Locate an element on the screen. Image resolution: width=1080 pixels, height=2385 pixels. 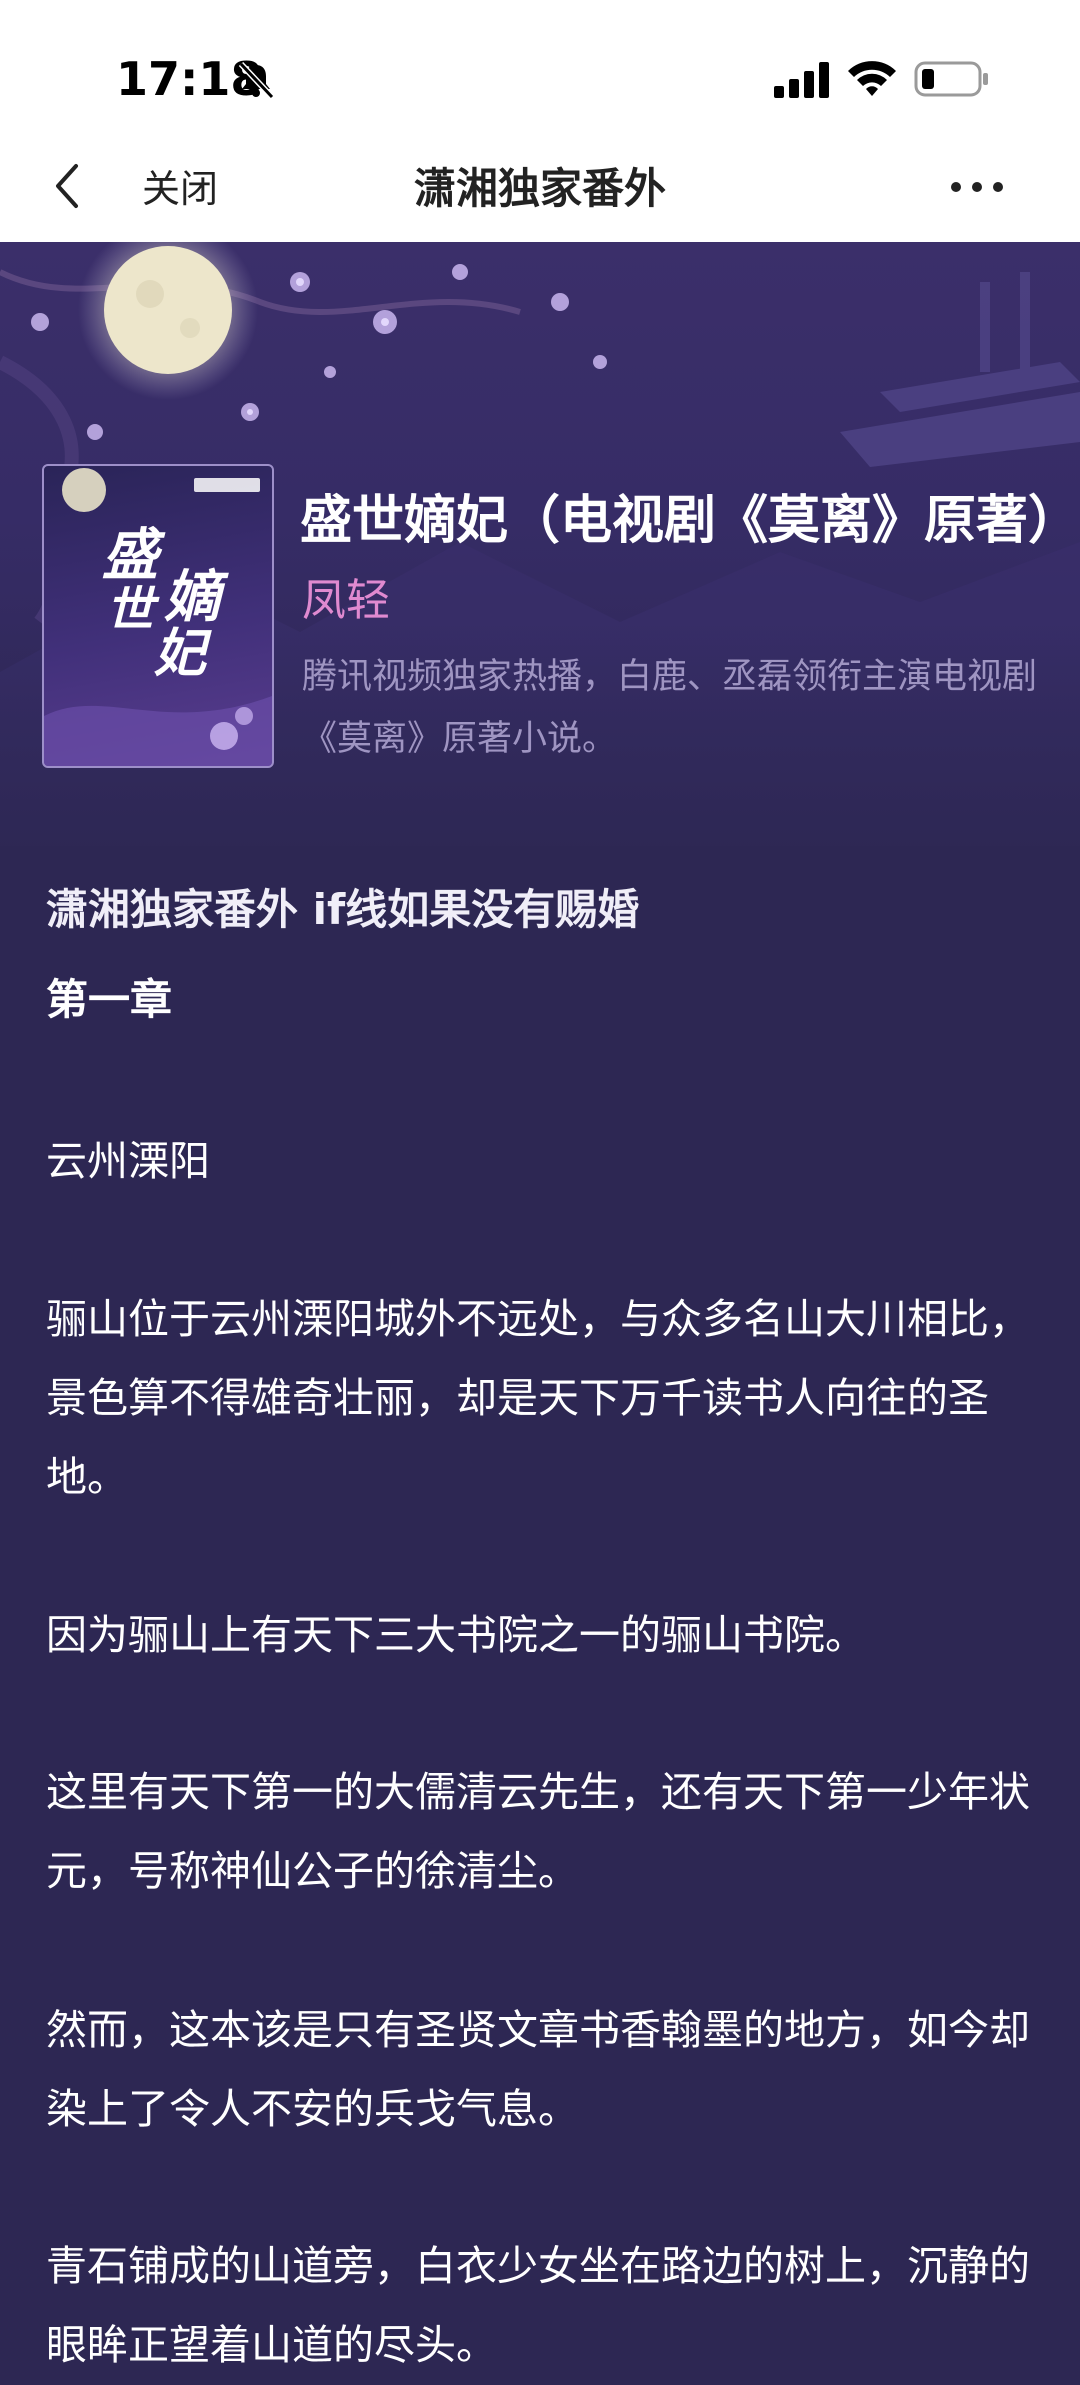
book-cover: 盛 世 嫡 妃 is located at coordinates (158, 616).